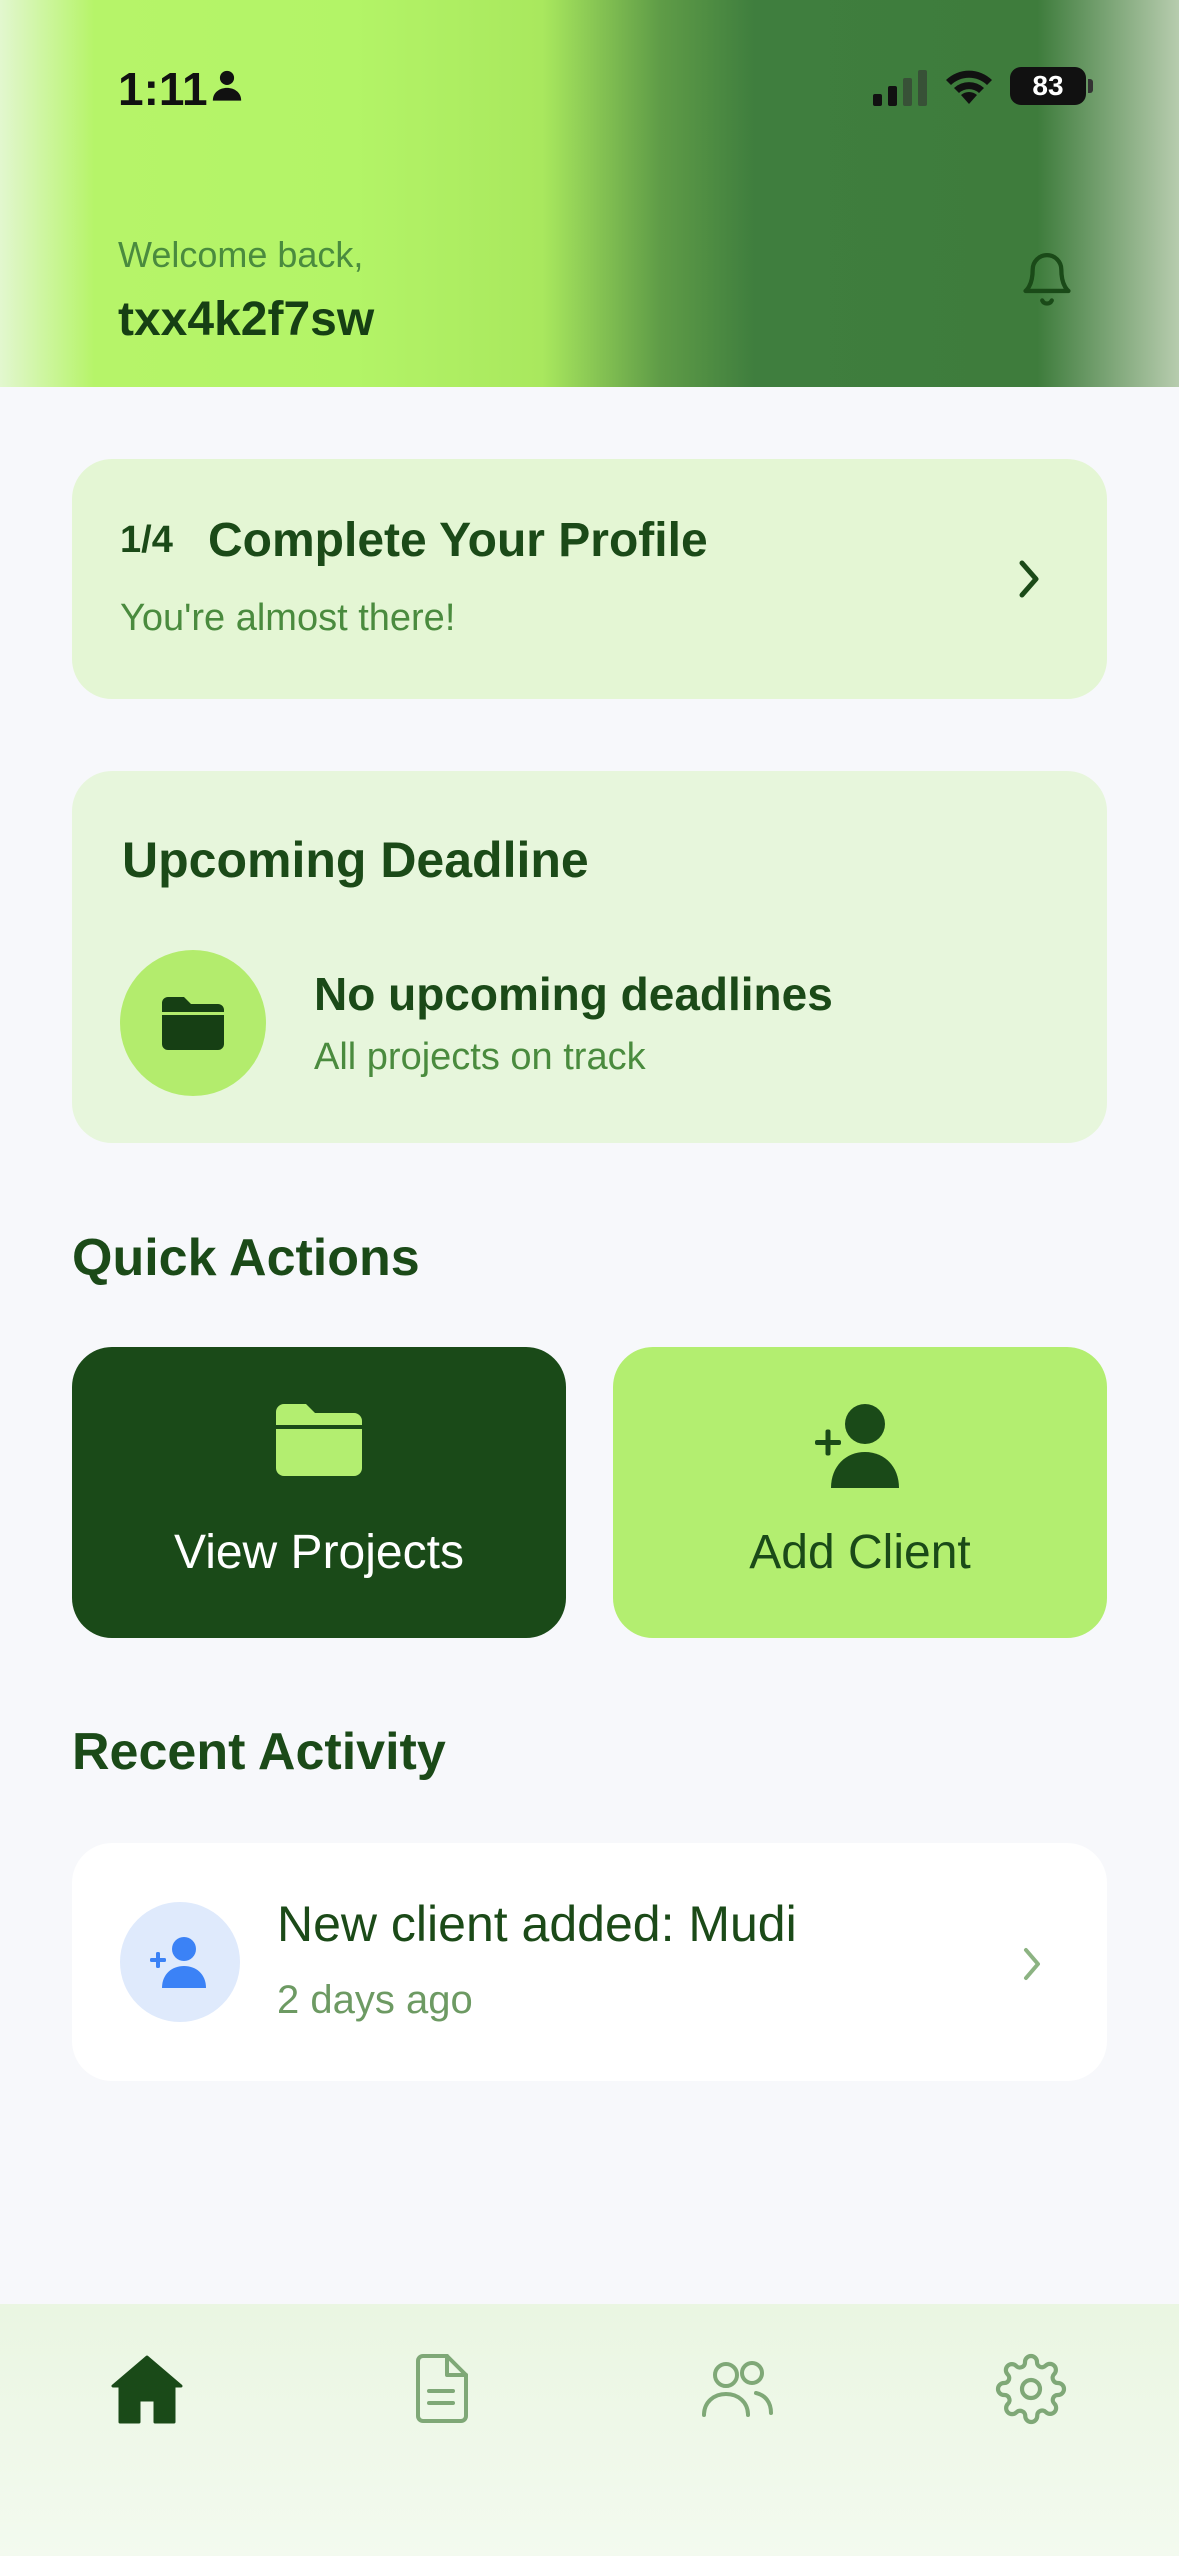 This screenshot has height=2556, width=1179. What do you see at coordinates (1048, 86) in the screenshot?
I see `battery-indicator: 83` at bounding box center [1048, 86].